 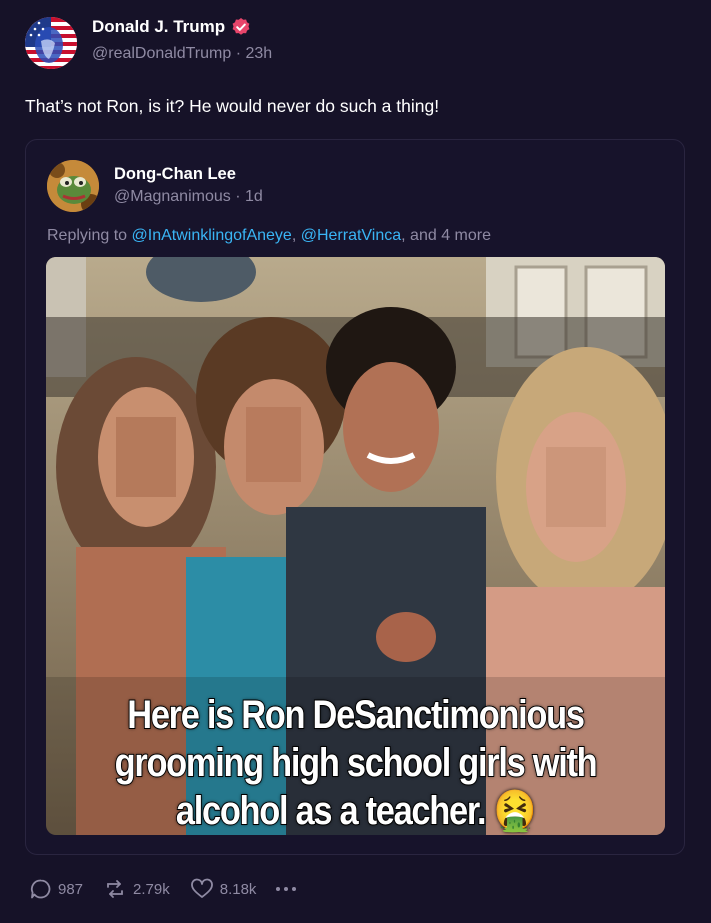 I want to click on author-name-row: Donald J. Trump, so click(x=182, y=27).